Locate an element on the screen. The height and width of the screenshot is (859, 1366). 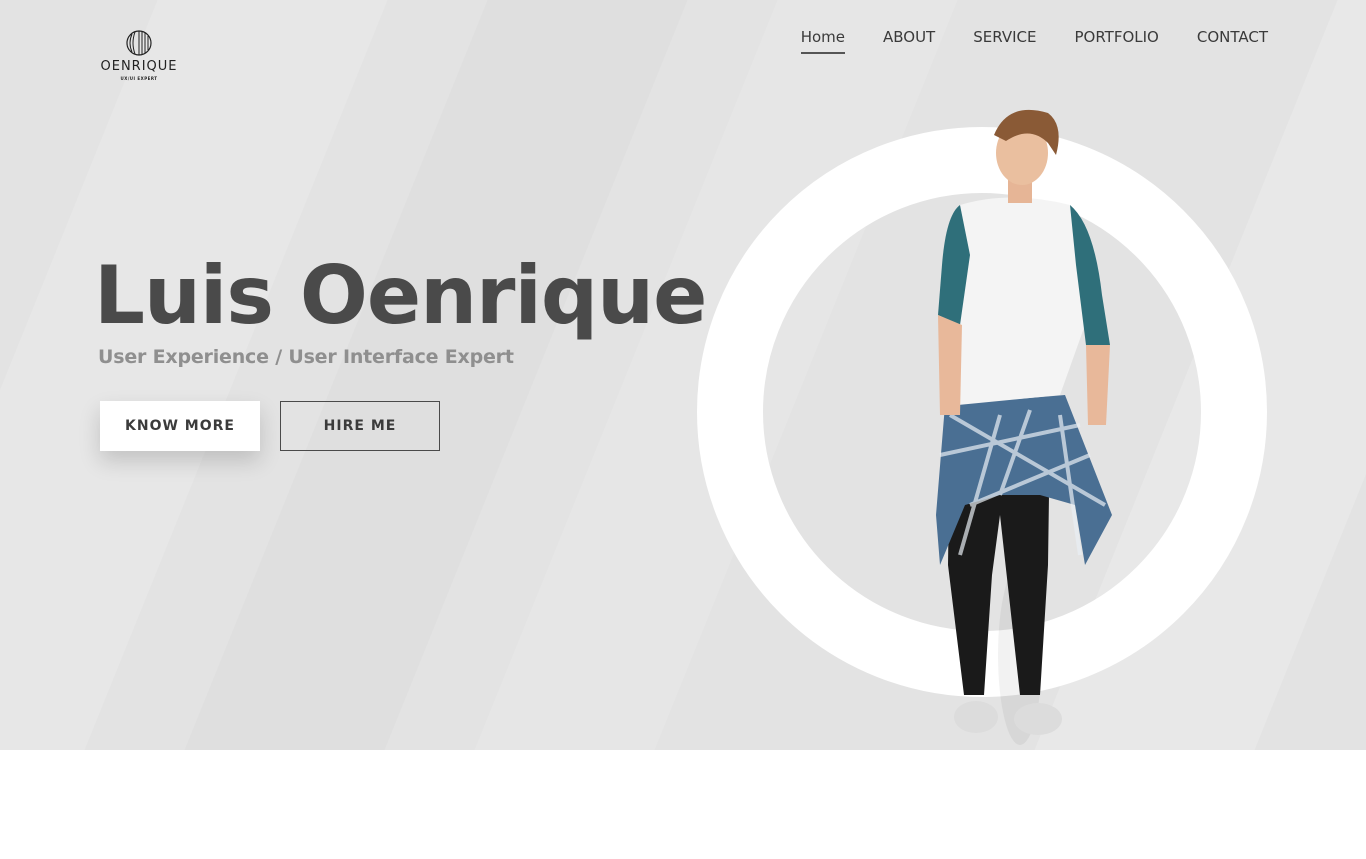
hero-title: Luis Oenrique is located at coordinates (400, 295).